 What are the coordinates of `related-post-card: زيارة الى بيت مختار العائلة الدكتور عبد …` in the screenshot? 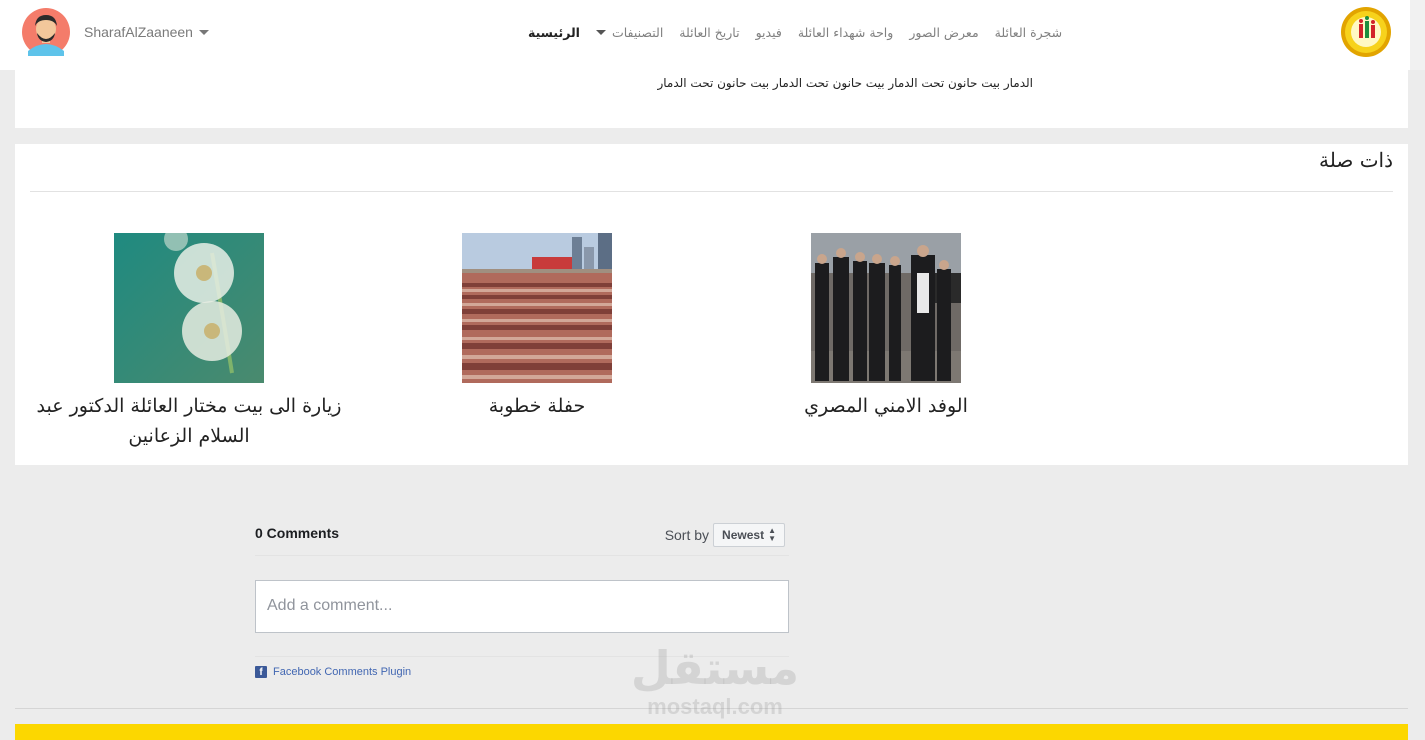 It's located at (189, 342).